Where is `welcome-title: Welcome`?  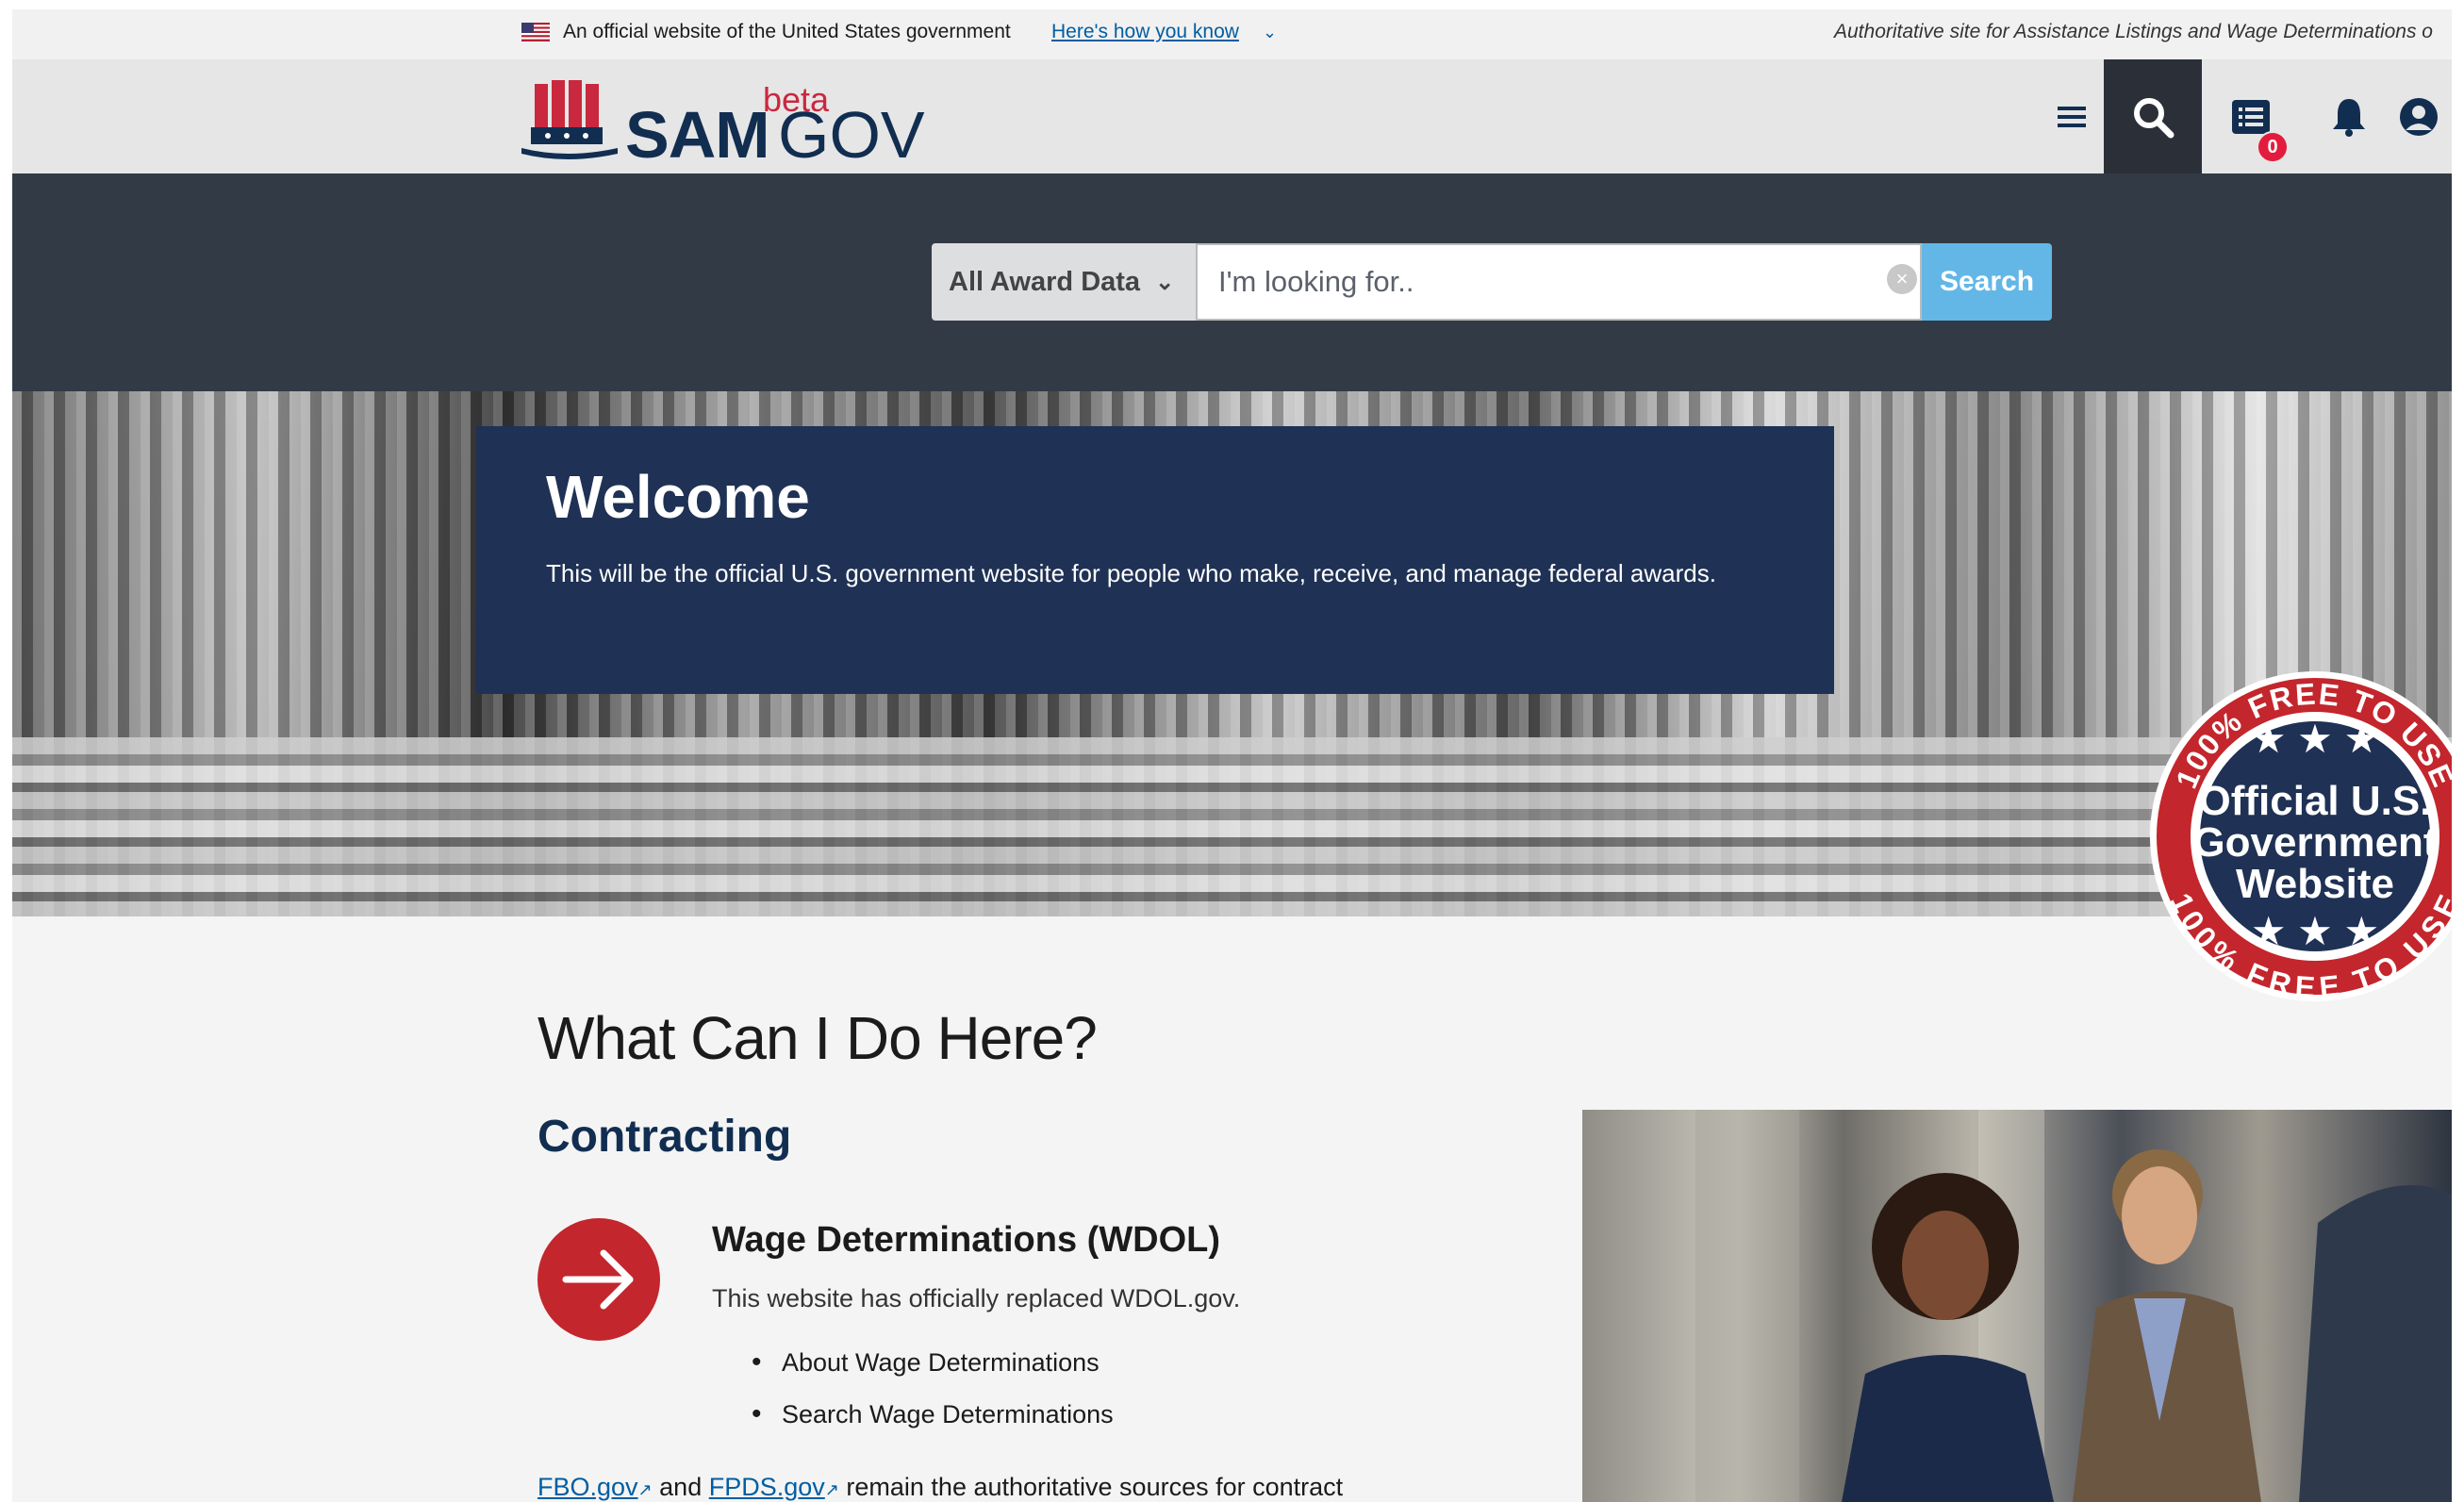 welcome-title: Welcome is located at coordinates (678, 497).